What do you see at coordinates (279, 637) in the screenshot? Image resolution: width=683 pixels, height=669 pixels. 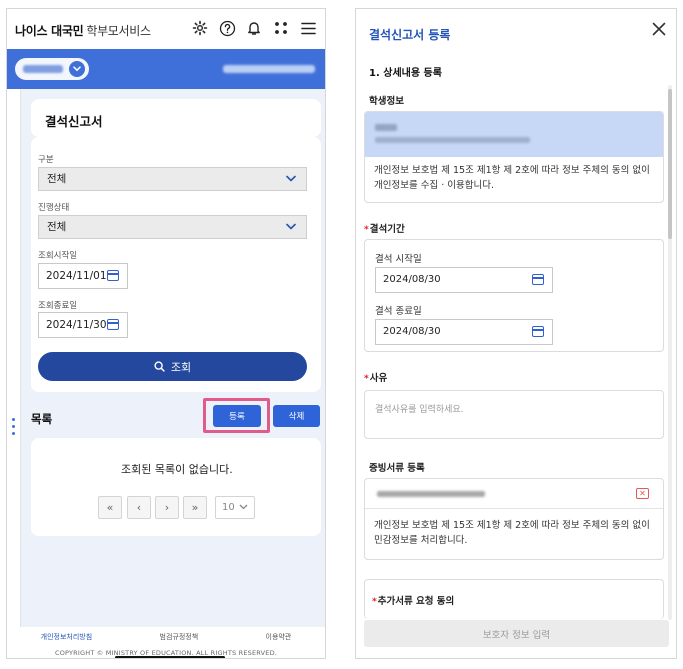 I see `terms-link: 이용약관` at bounding box center [279, 637].